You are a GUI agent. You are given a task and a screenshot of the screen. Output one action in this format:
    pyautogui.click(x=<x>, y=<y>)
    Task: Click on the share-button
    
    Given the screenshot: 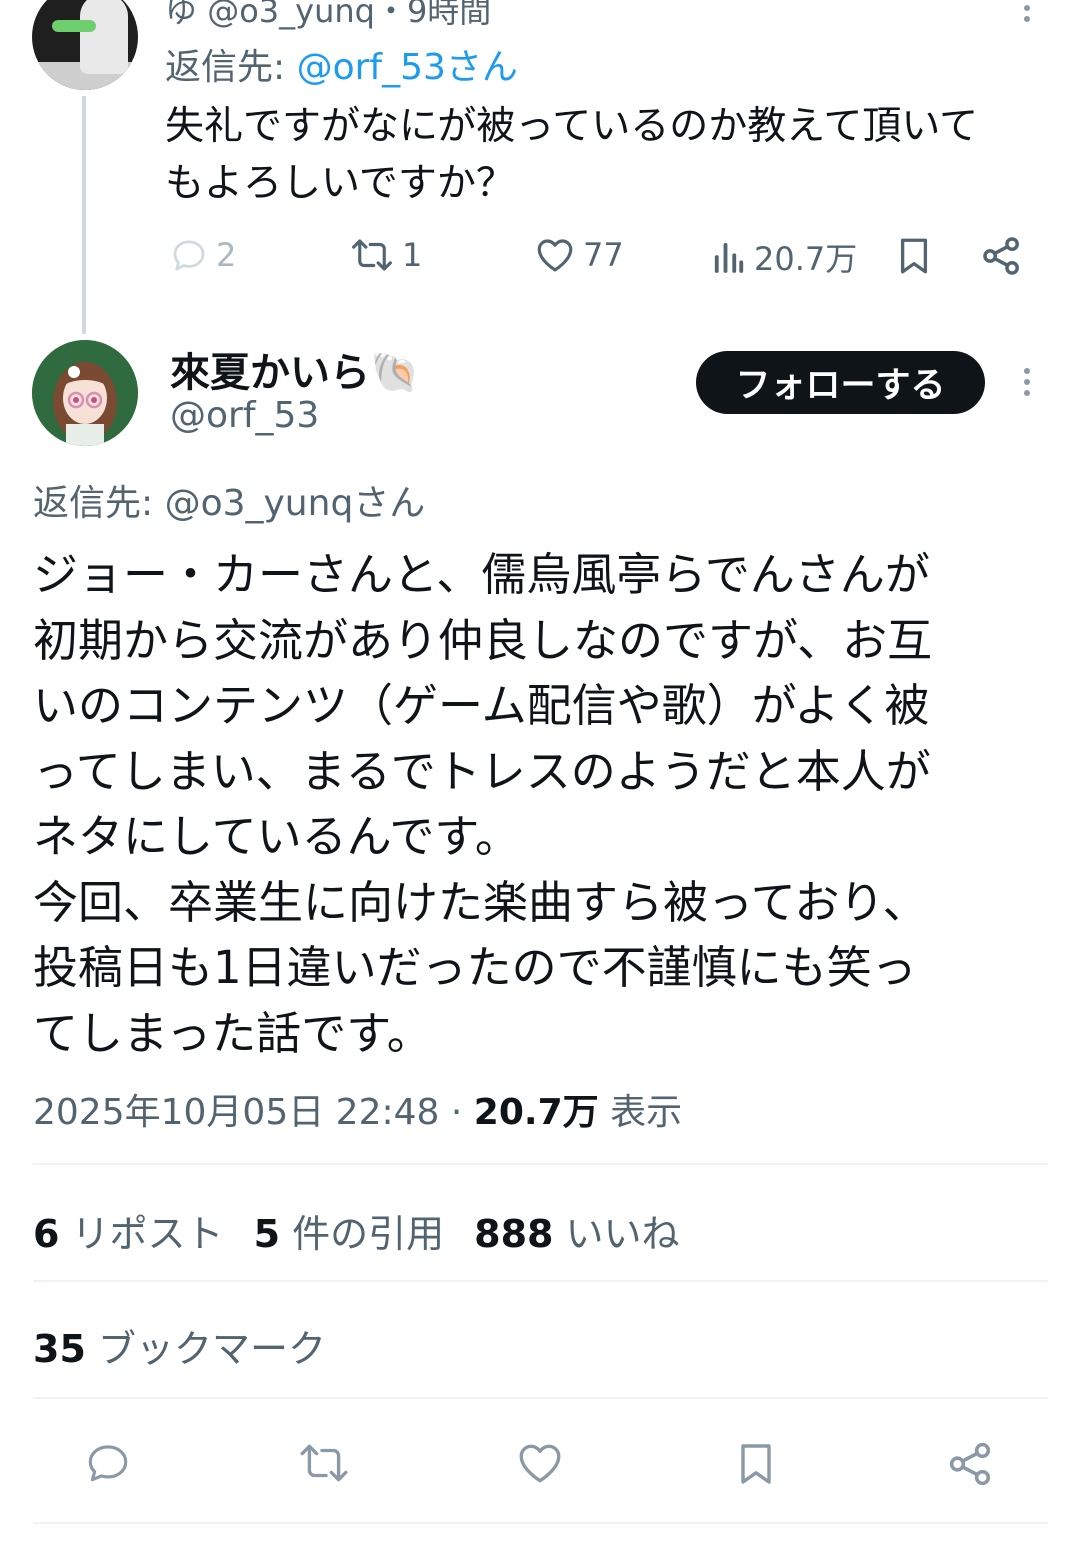 What is the action you would take?
    pyautogui.click(x=971, y=1466)
    